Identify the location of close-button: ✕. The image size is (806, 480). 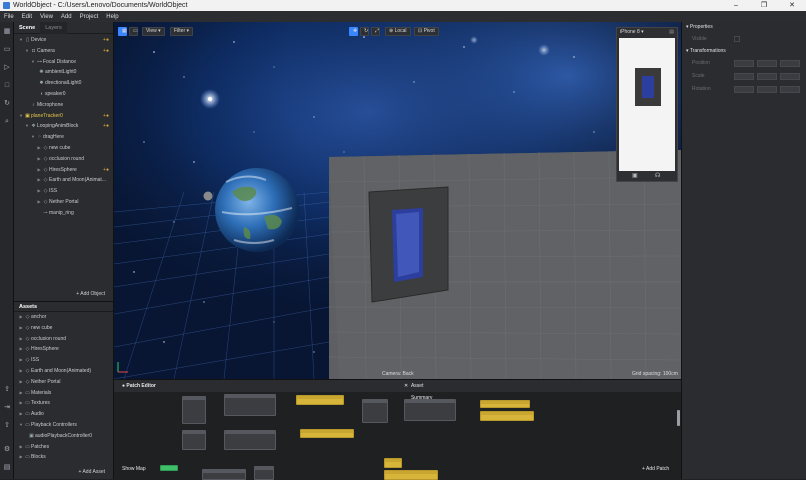
(792, 5).